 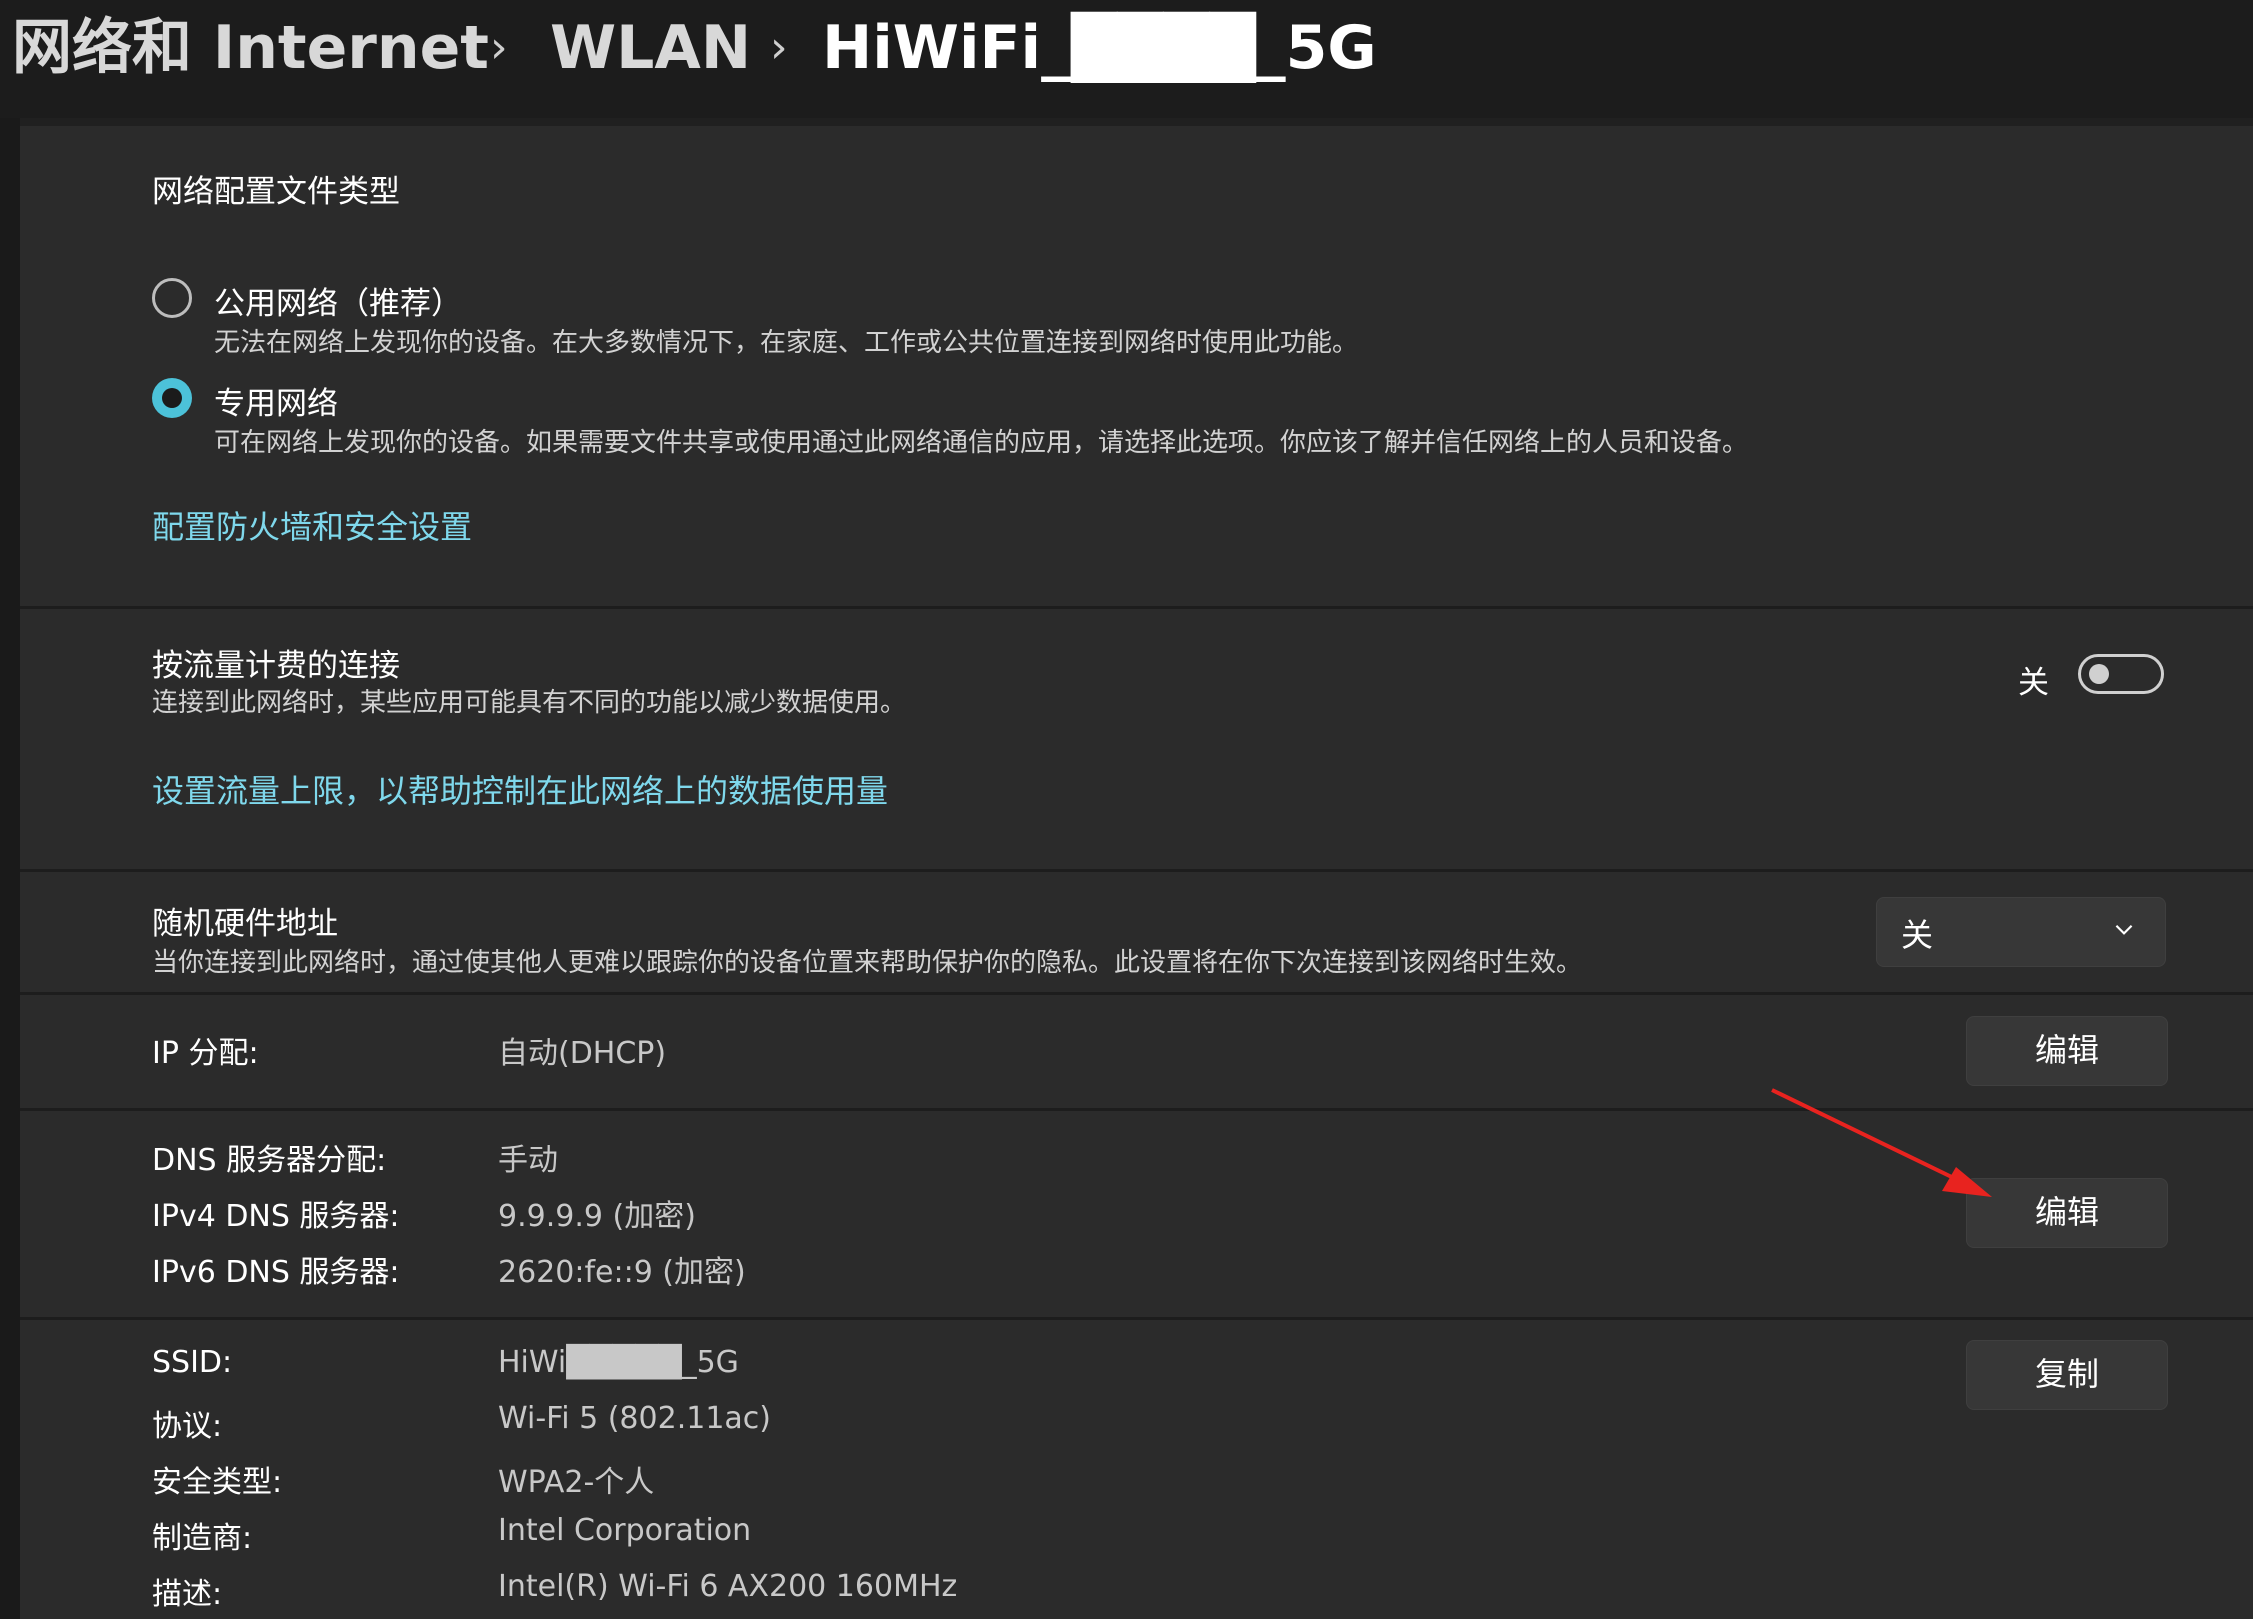 What do you see at coordinates (276, 1272) in the screenshot?
I see `ipv6-dns-label: IPv6 DNS 服务器:` at bounding box center [276, 1272].